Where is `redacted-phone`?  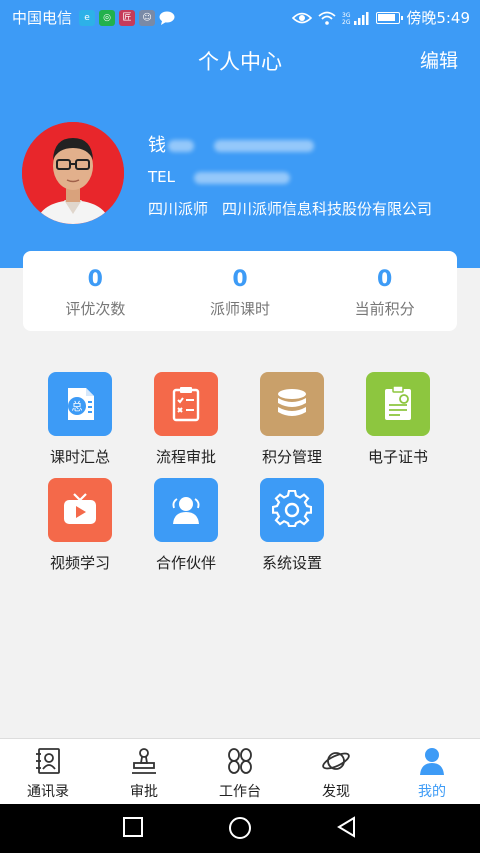 redacted-phone is located at coordinates (241, 177).